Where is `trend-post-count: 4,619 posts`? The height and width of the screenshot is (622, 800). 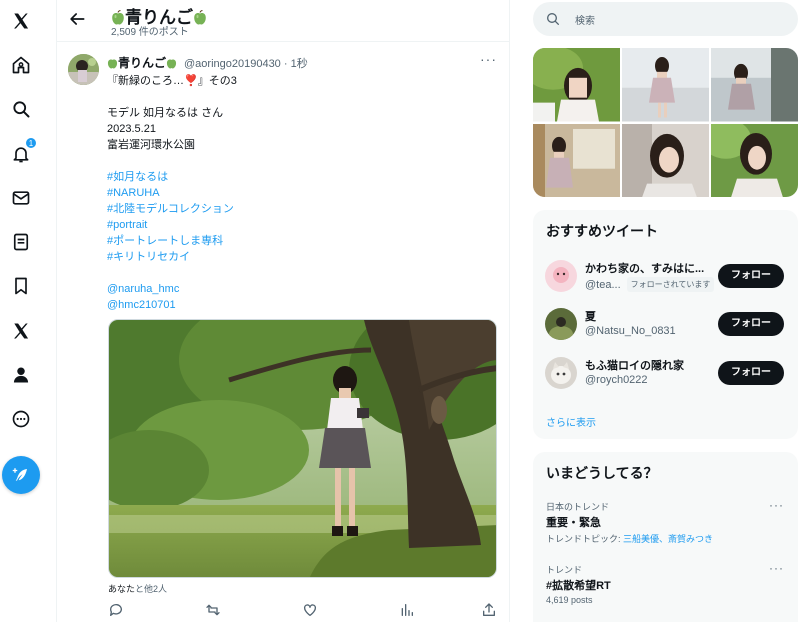 trend-post-count: 4,619 posts is located at coordinates (569, 600).